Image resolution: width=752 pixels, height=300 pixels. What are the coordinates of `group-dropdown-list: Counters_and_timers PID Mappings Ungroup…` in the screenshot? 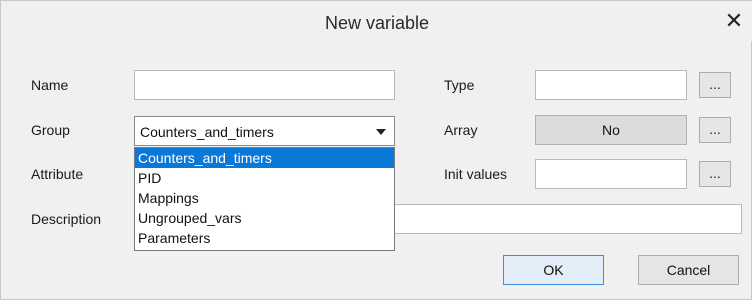 It's located at (264, 199).